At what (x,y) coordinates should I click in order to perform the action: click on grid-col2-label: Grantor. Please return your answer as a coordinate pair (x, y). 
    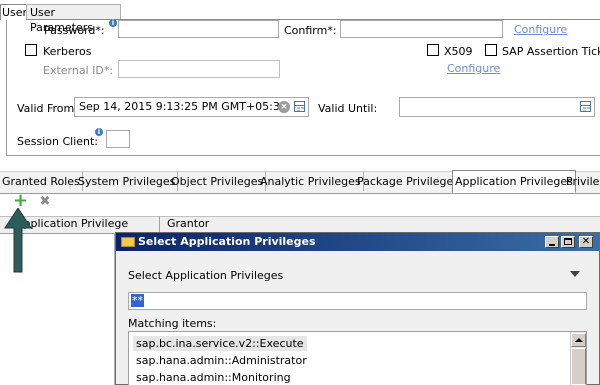
    Looking at the image, I should click on (188, 223).